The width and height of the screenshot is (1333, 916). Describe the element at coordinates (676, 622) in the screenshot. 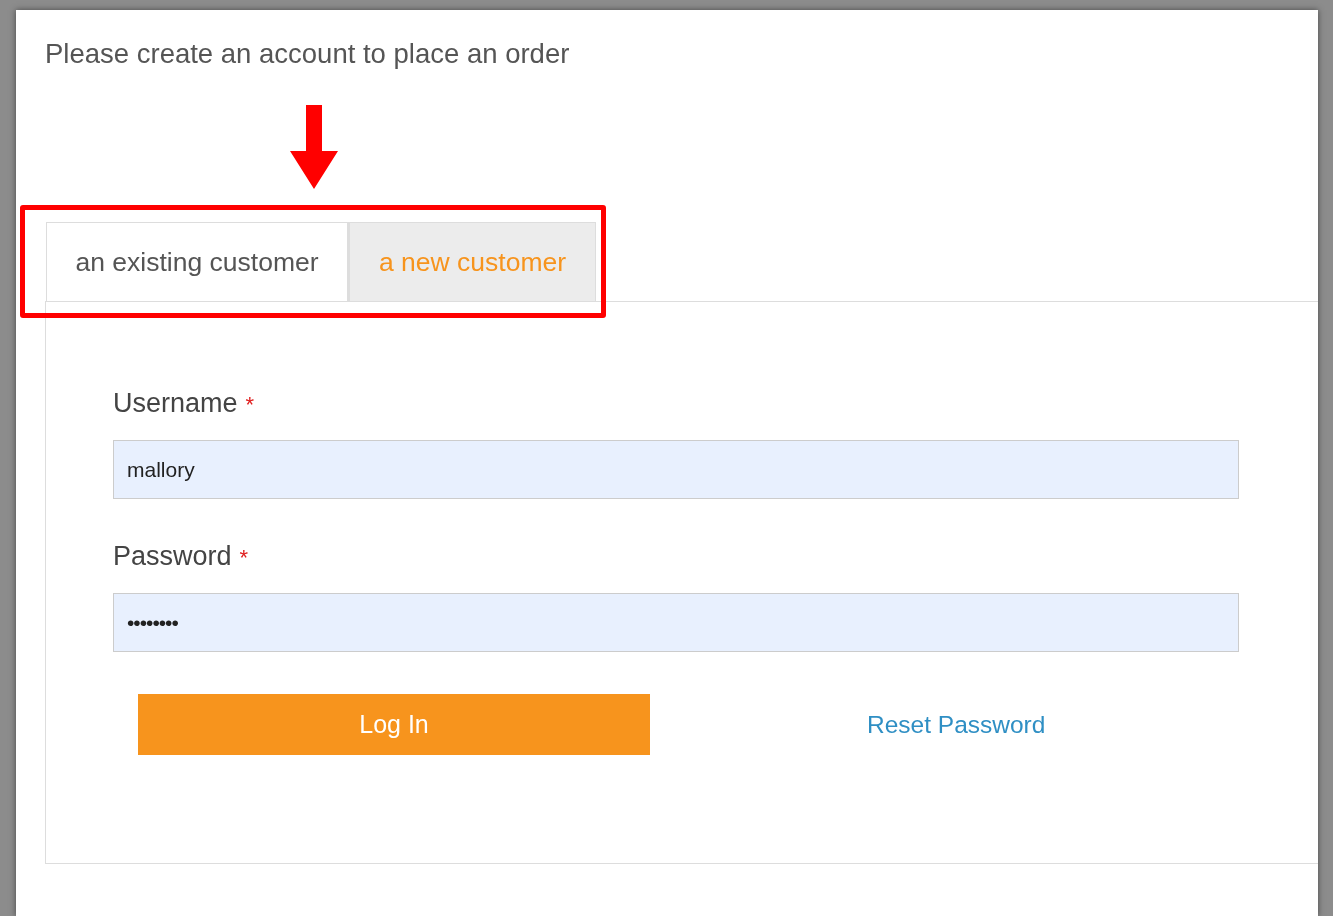

I see `input-field: ••••••••` at that location.